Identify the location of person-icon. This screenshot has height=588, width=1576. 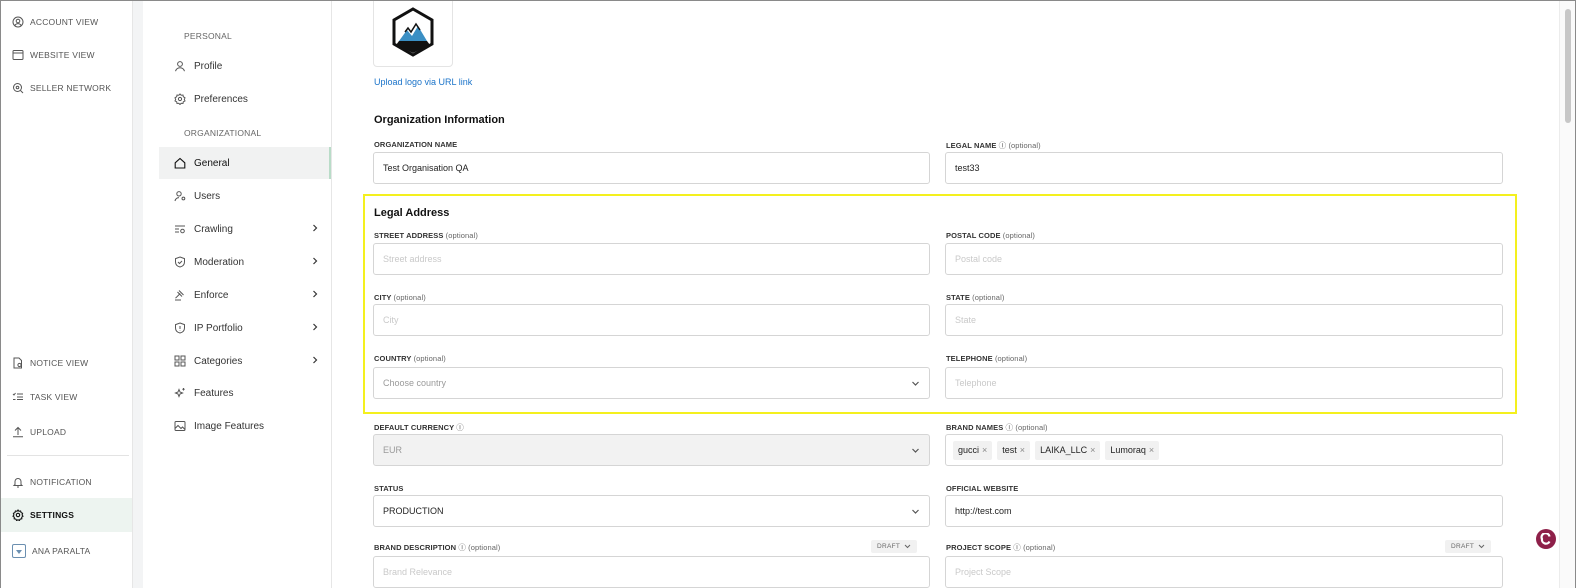
(180, 66).